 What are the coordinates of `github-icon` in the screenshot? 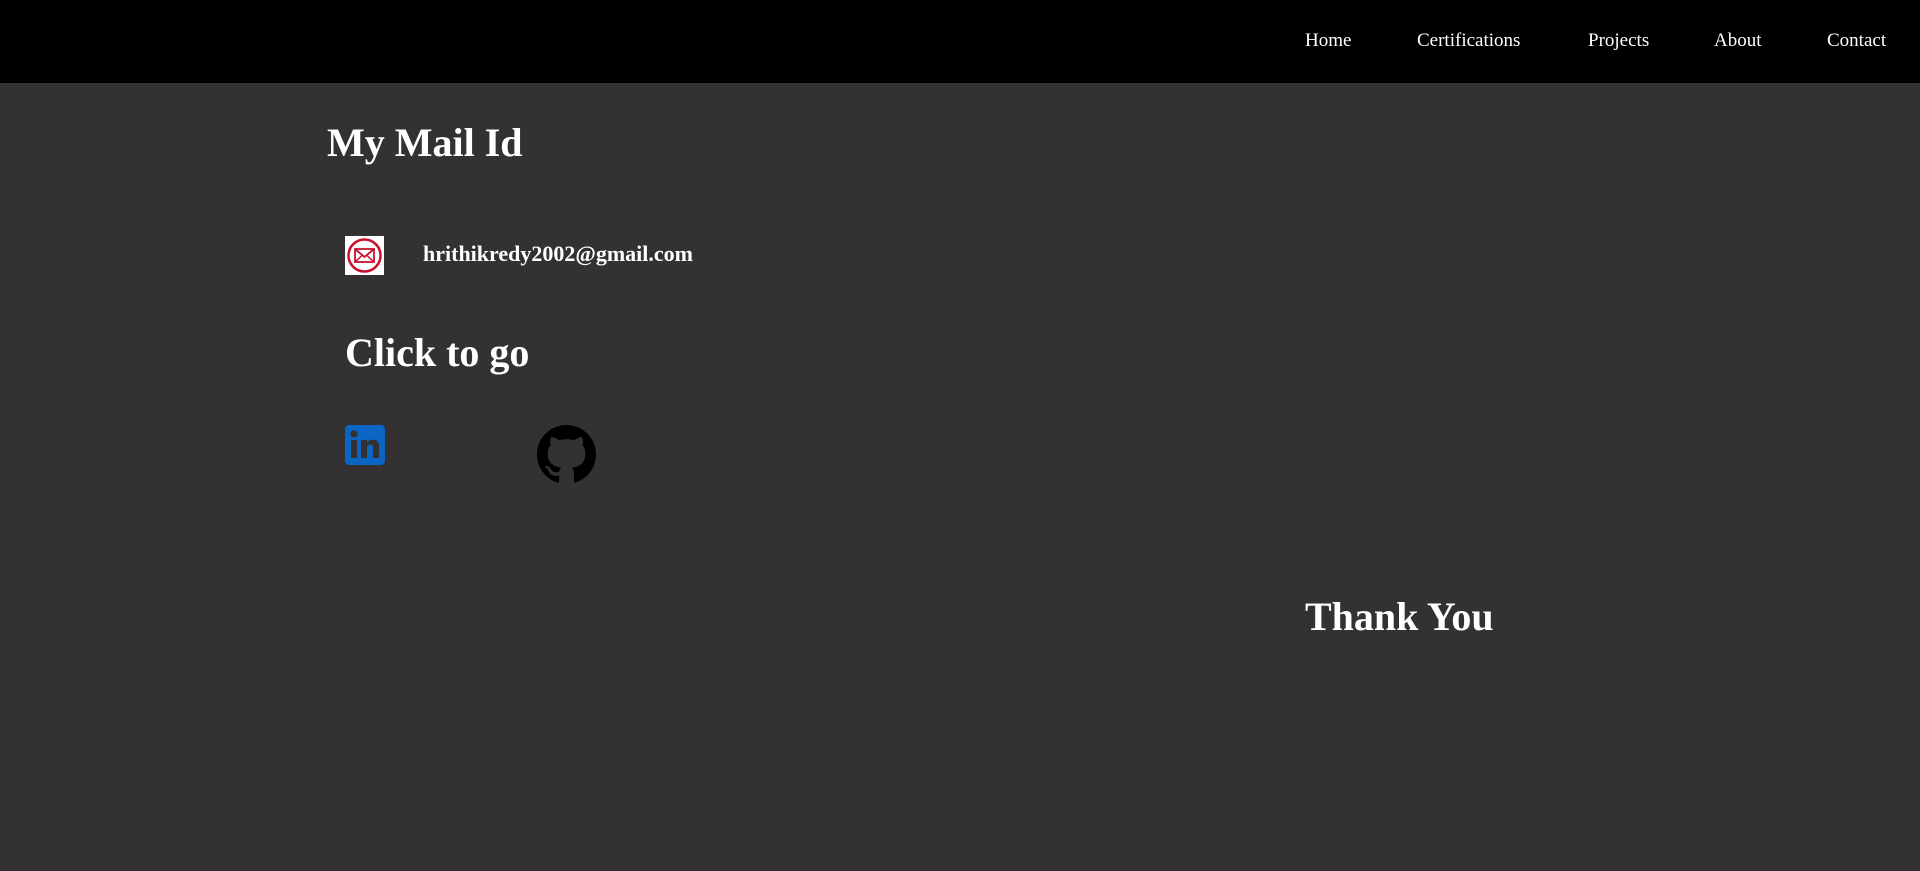 It's located at (566, 454).